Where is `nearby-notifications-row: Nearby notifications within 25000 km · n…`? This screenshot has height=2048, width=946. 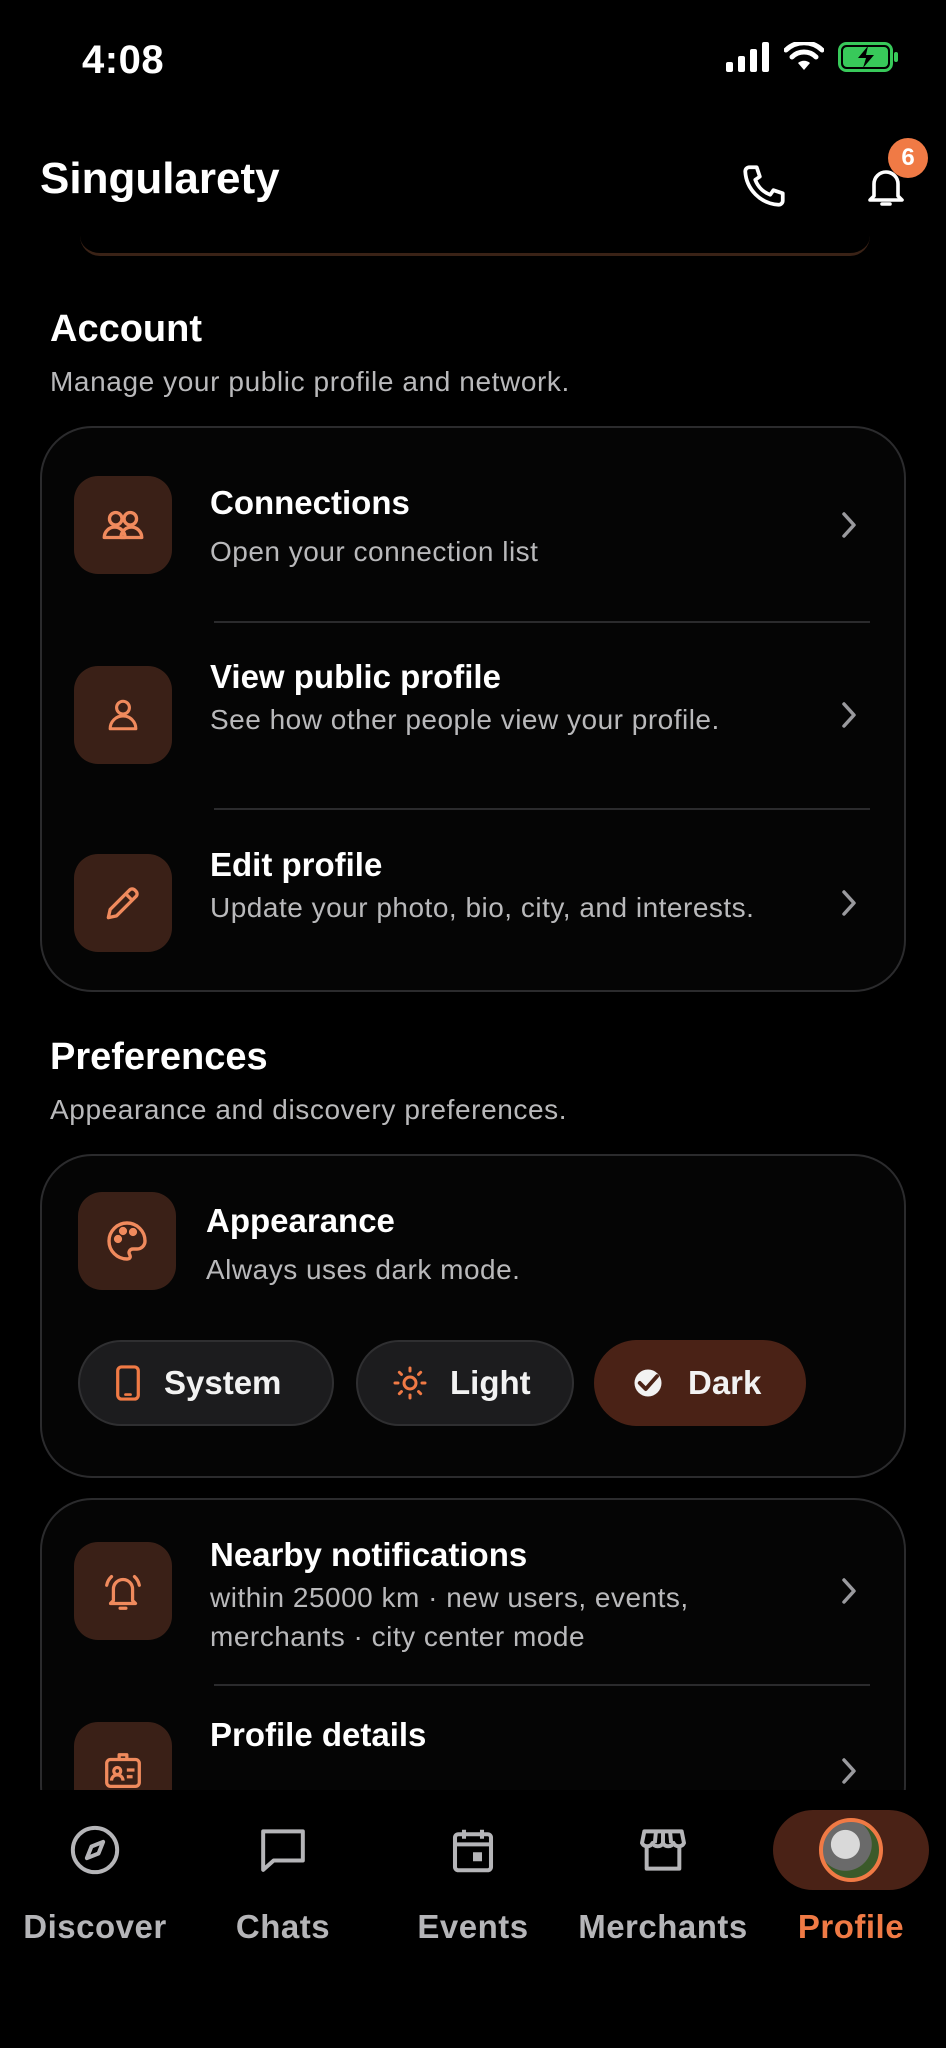 nearby-notifications-row: Nearby notifications within 25000 km · n… is located at coordinates (473, 1592).